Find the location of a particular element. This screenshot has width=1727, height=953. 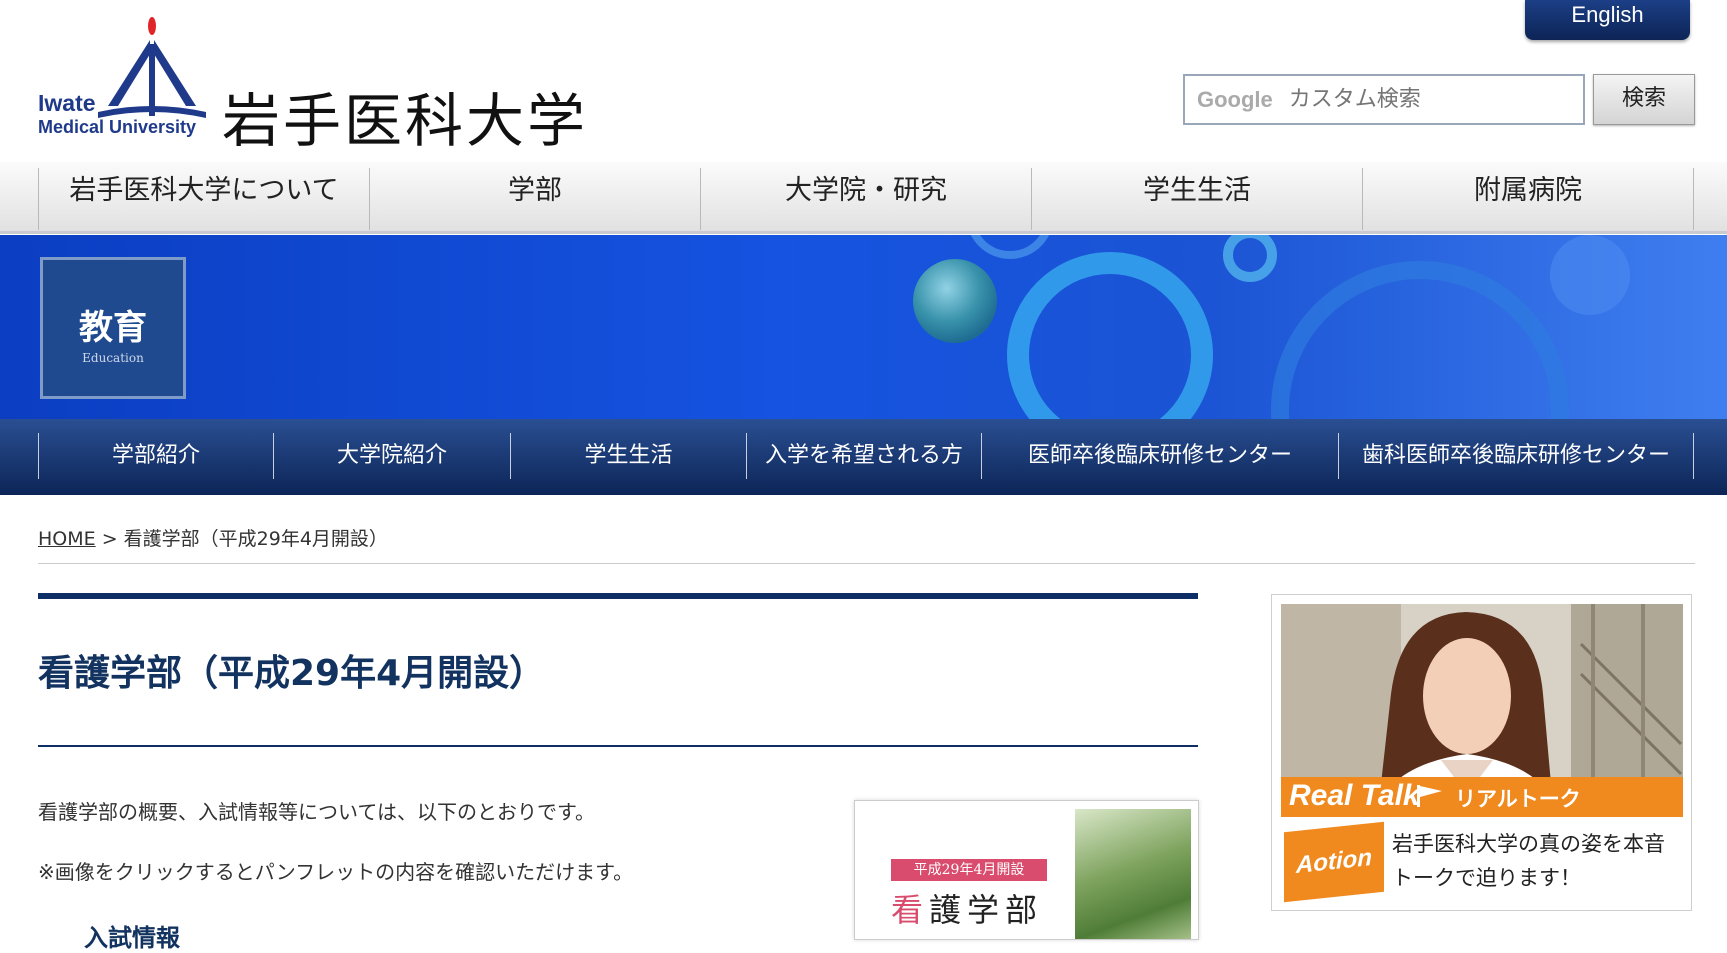

english-link-button: English is located at coordinates (1607, 20).